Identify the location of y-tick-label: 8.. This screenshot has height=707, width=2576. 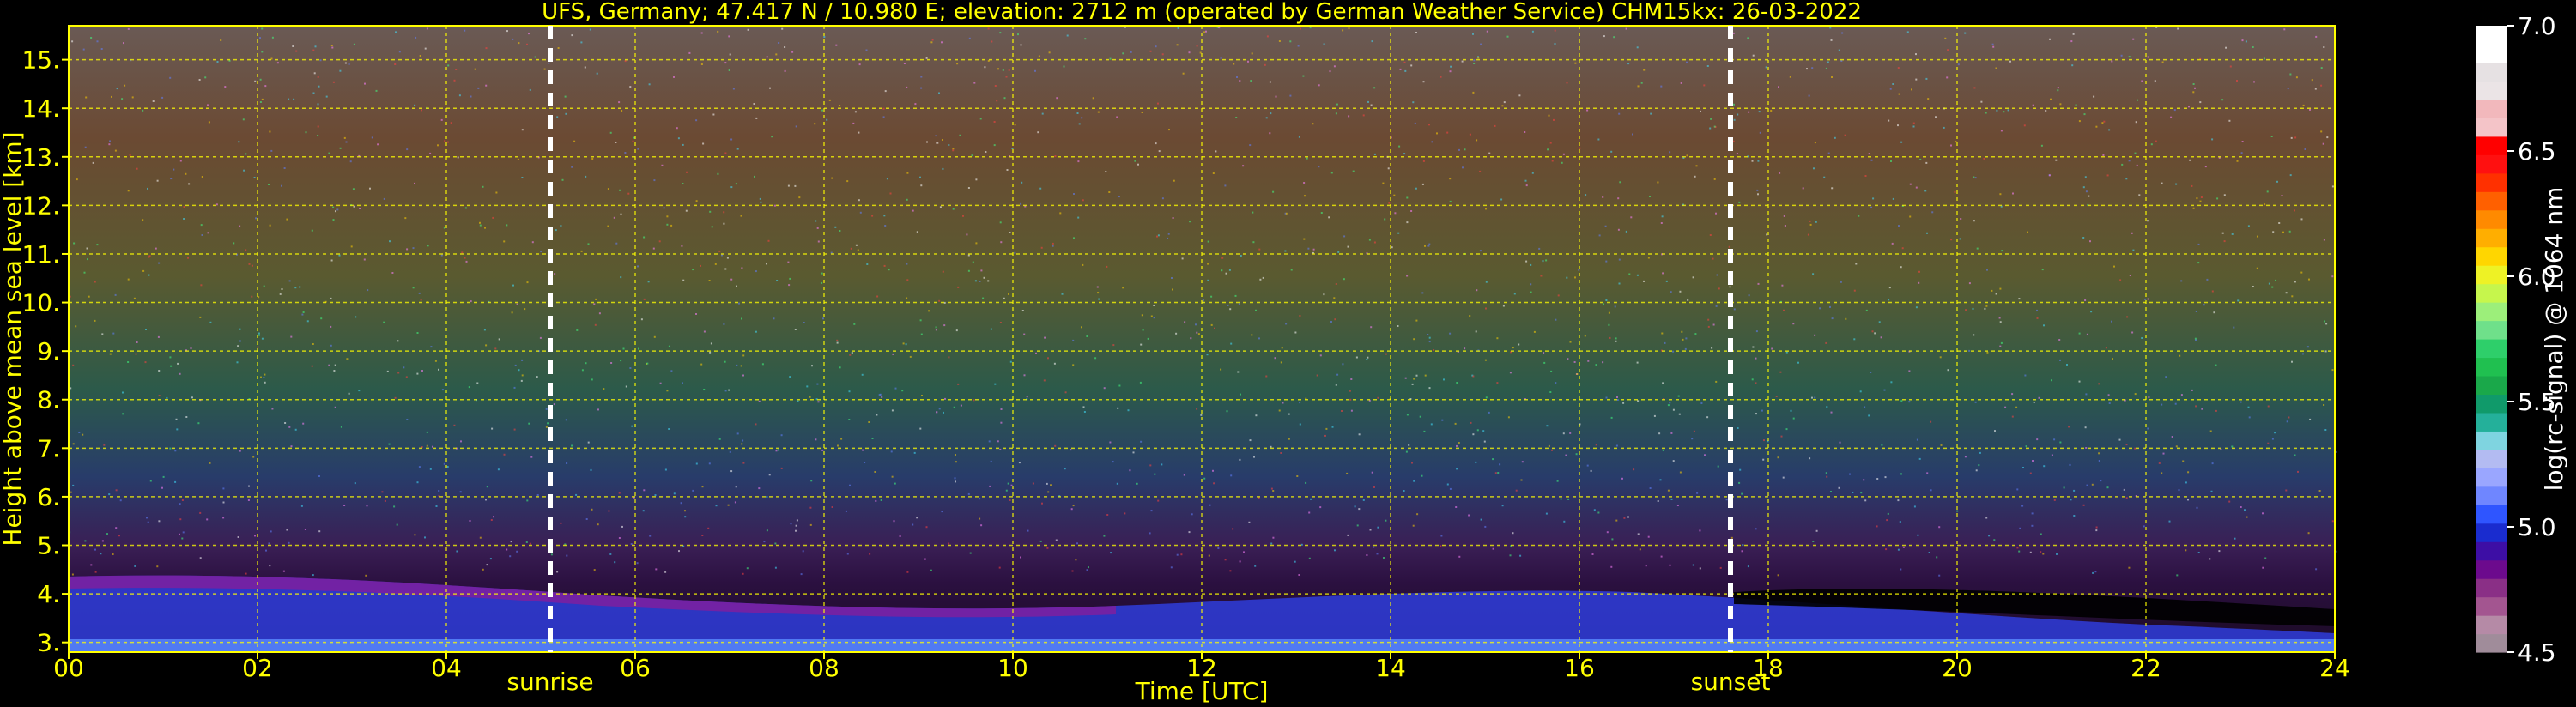
(48, 400).